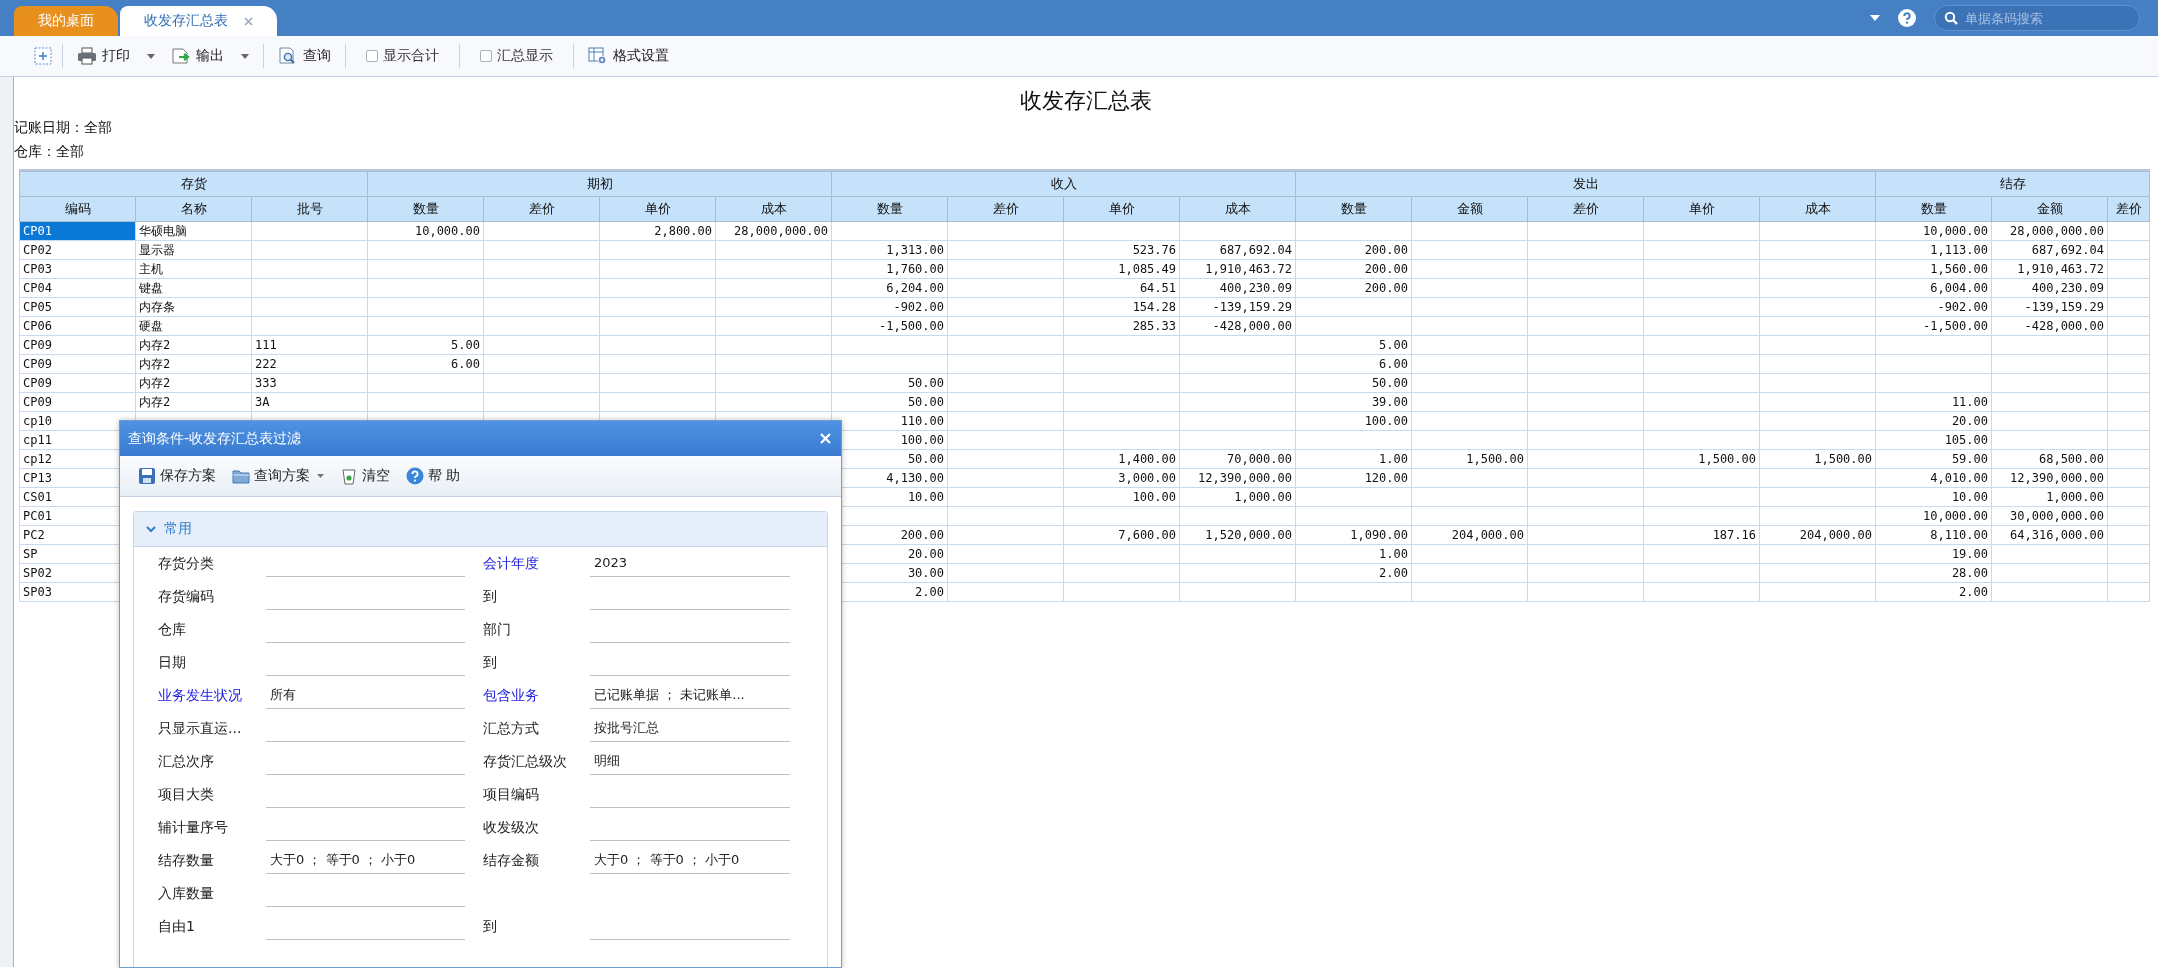  What do you see at coordinates (1907, 18) in the screenshot?
I see `help-icon` at bounding box center [1907, 18].